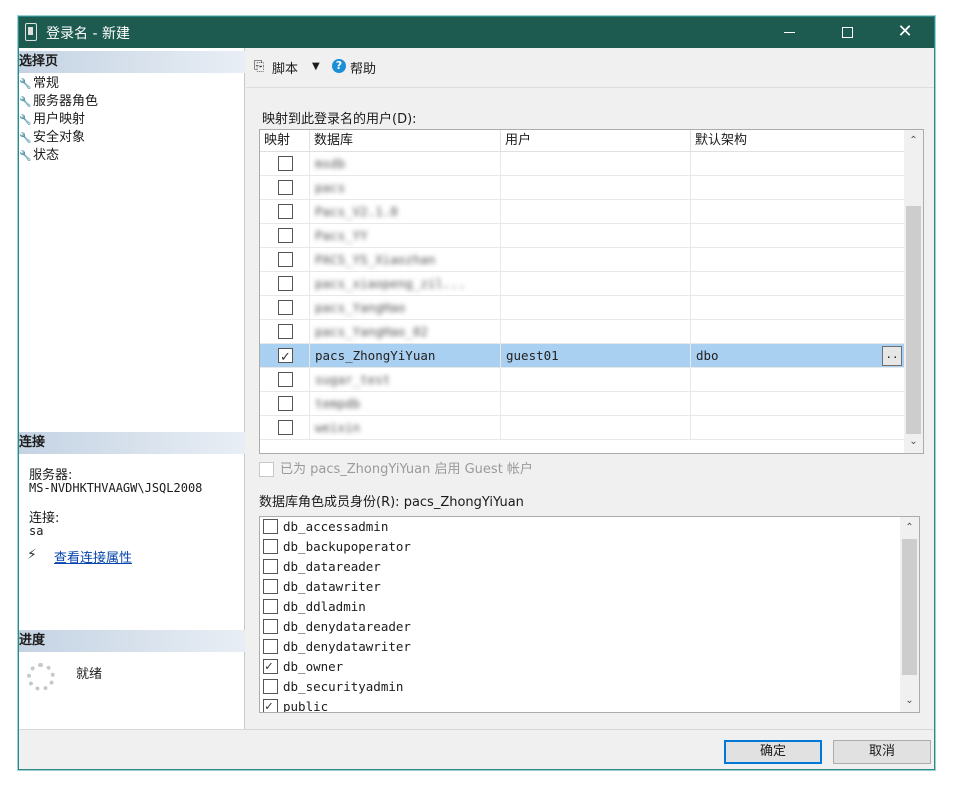 The image size is (953, 787). Describe the element at coordinates (337, 627) in the screenshot. I see `list-item: db_denydatareader` at that location.